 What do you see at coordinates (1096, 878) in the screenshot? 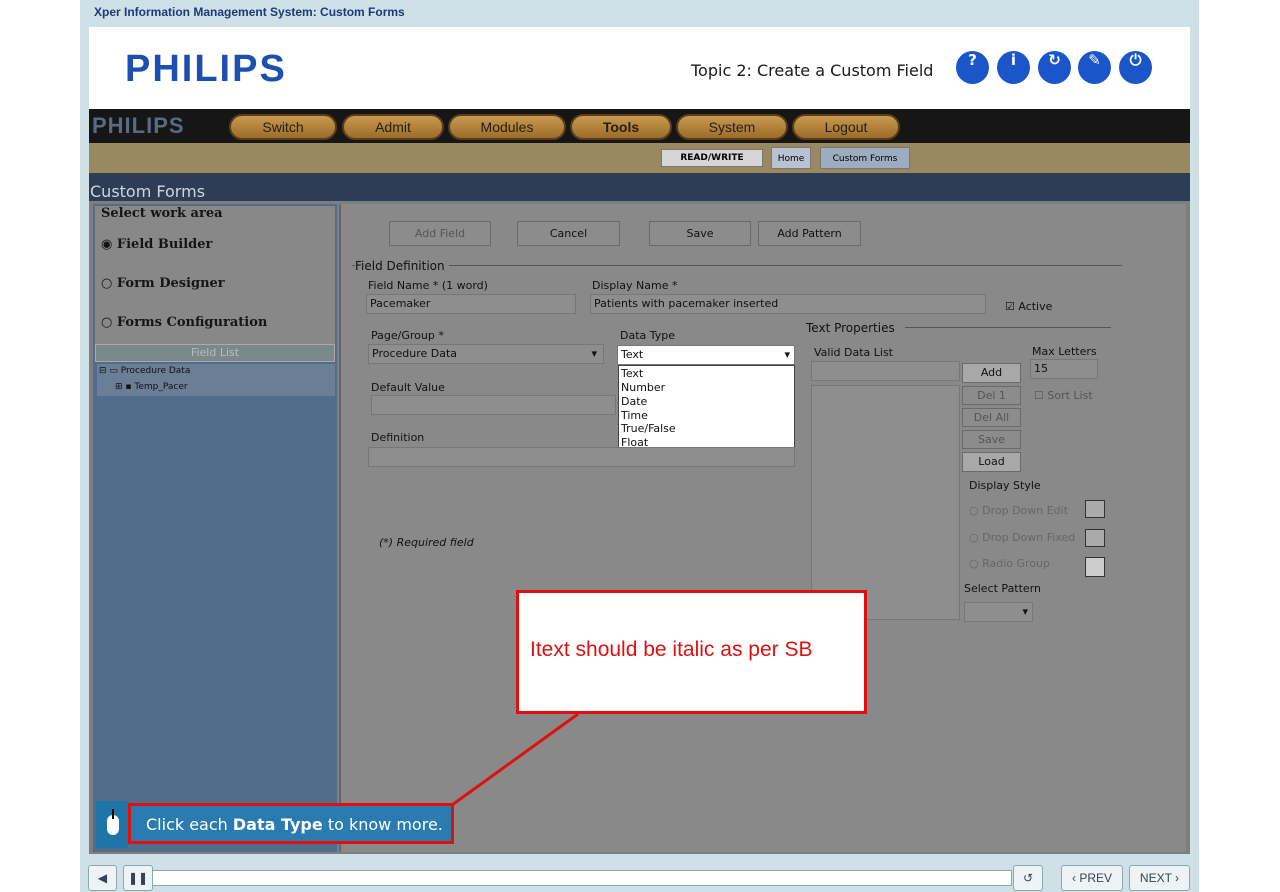
I see `prev-label: PREV` at bounding box center [1096, 878].